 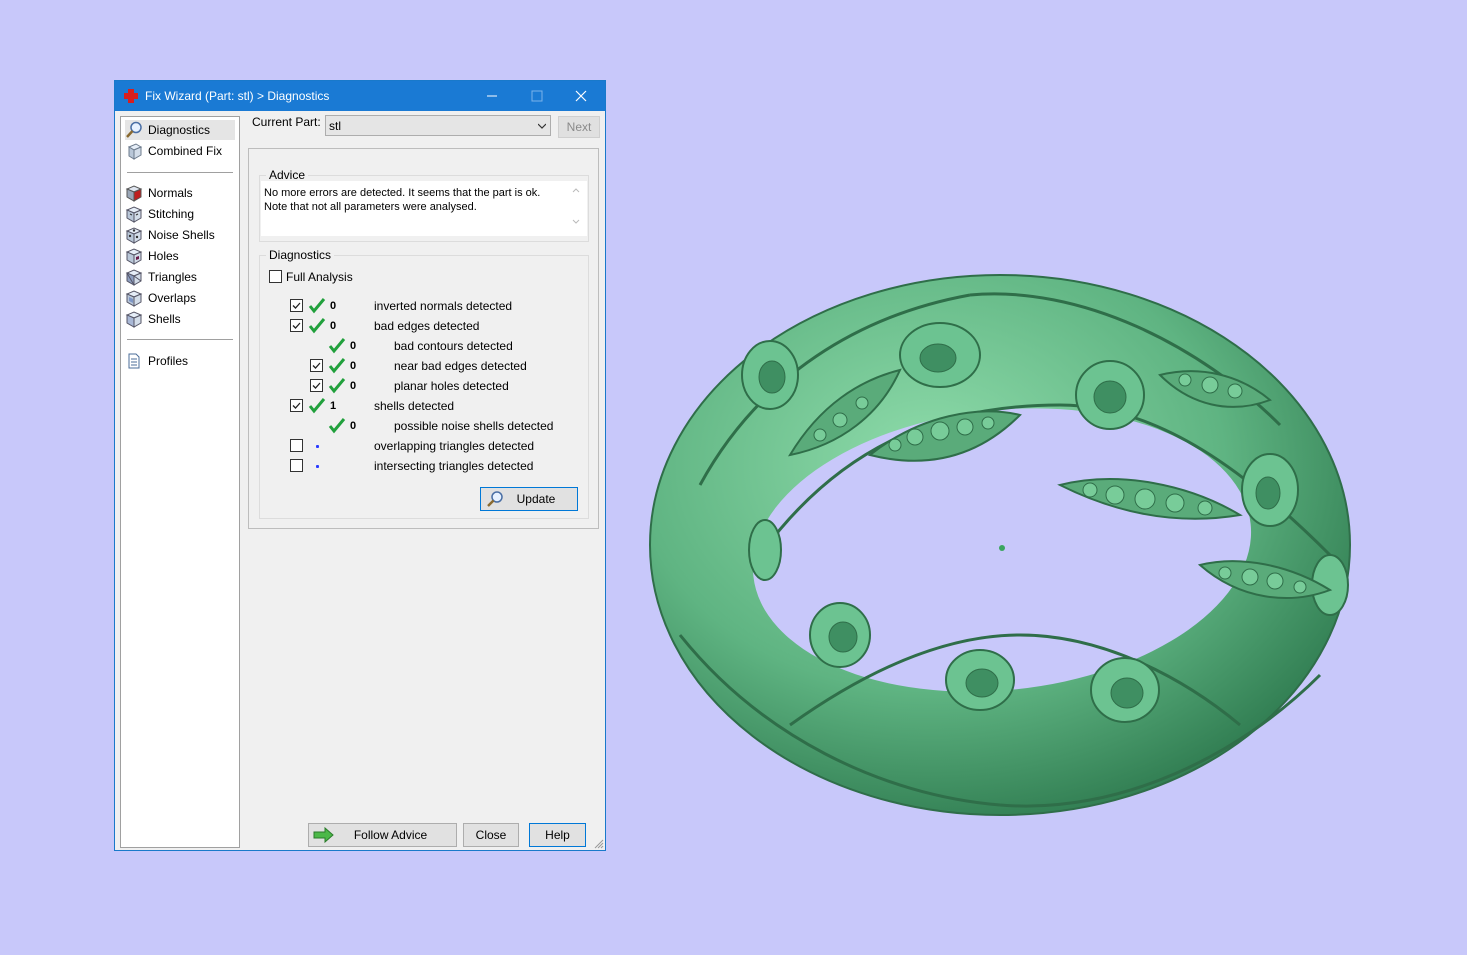 What do you see at coordinates (134, 277) in the screenshot?
I see `triangles-cube-icon` at bounding box center [134, 277].